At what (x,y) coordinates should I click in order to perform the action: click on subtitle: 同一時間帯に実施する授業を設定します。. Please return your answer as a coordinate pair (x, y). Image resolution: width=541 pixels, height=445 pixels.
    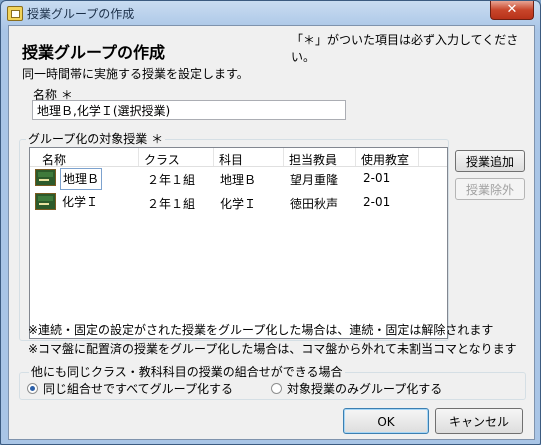
    Looking at the image, I should click on (135, 74).